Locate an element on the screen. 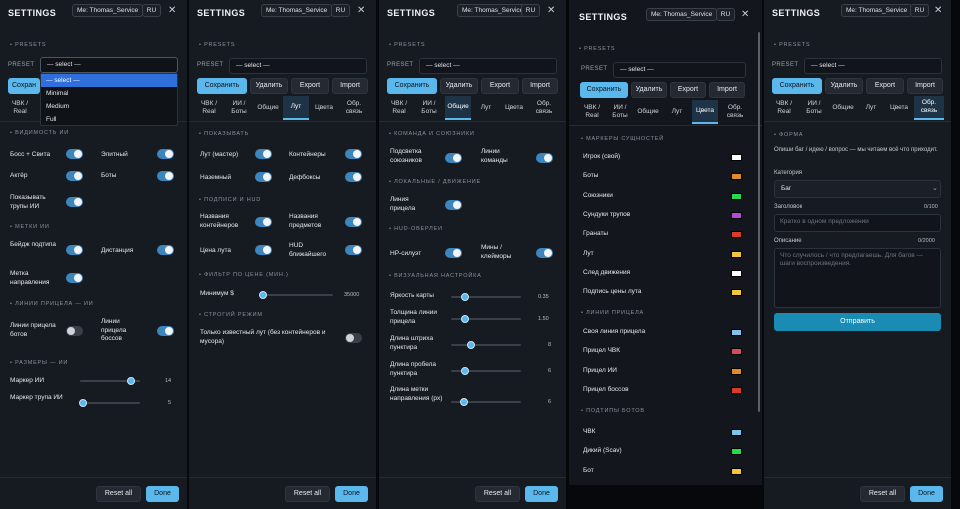  slider-aim-thickness is located at coordinates (486, 319).